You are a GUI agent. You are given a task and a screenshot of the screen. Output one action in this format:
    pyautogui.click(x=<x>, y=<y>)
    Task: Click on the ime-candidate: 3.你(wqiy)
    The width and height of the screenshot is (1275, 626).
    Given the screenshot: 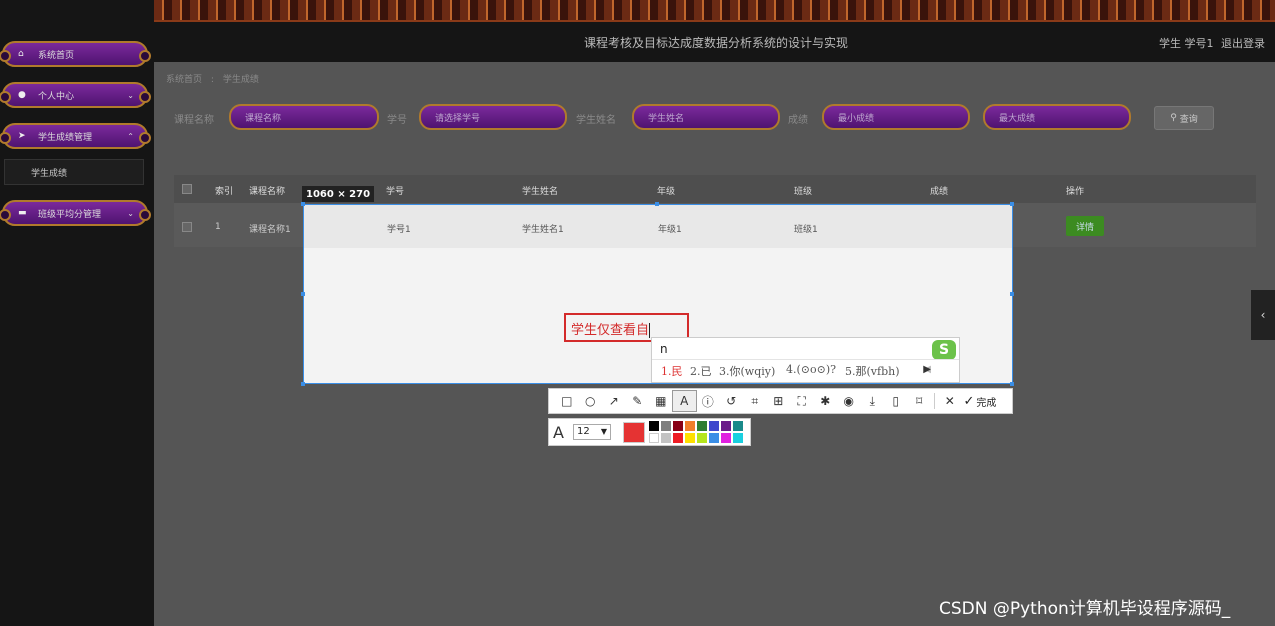 What is the action you would take?
    pyautogui.click(x=747, y=371)
    